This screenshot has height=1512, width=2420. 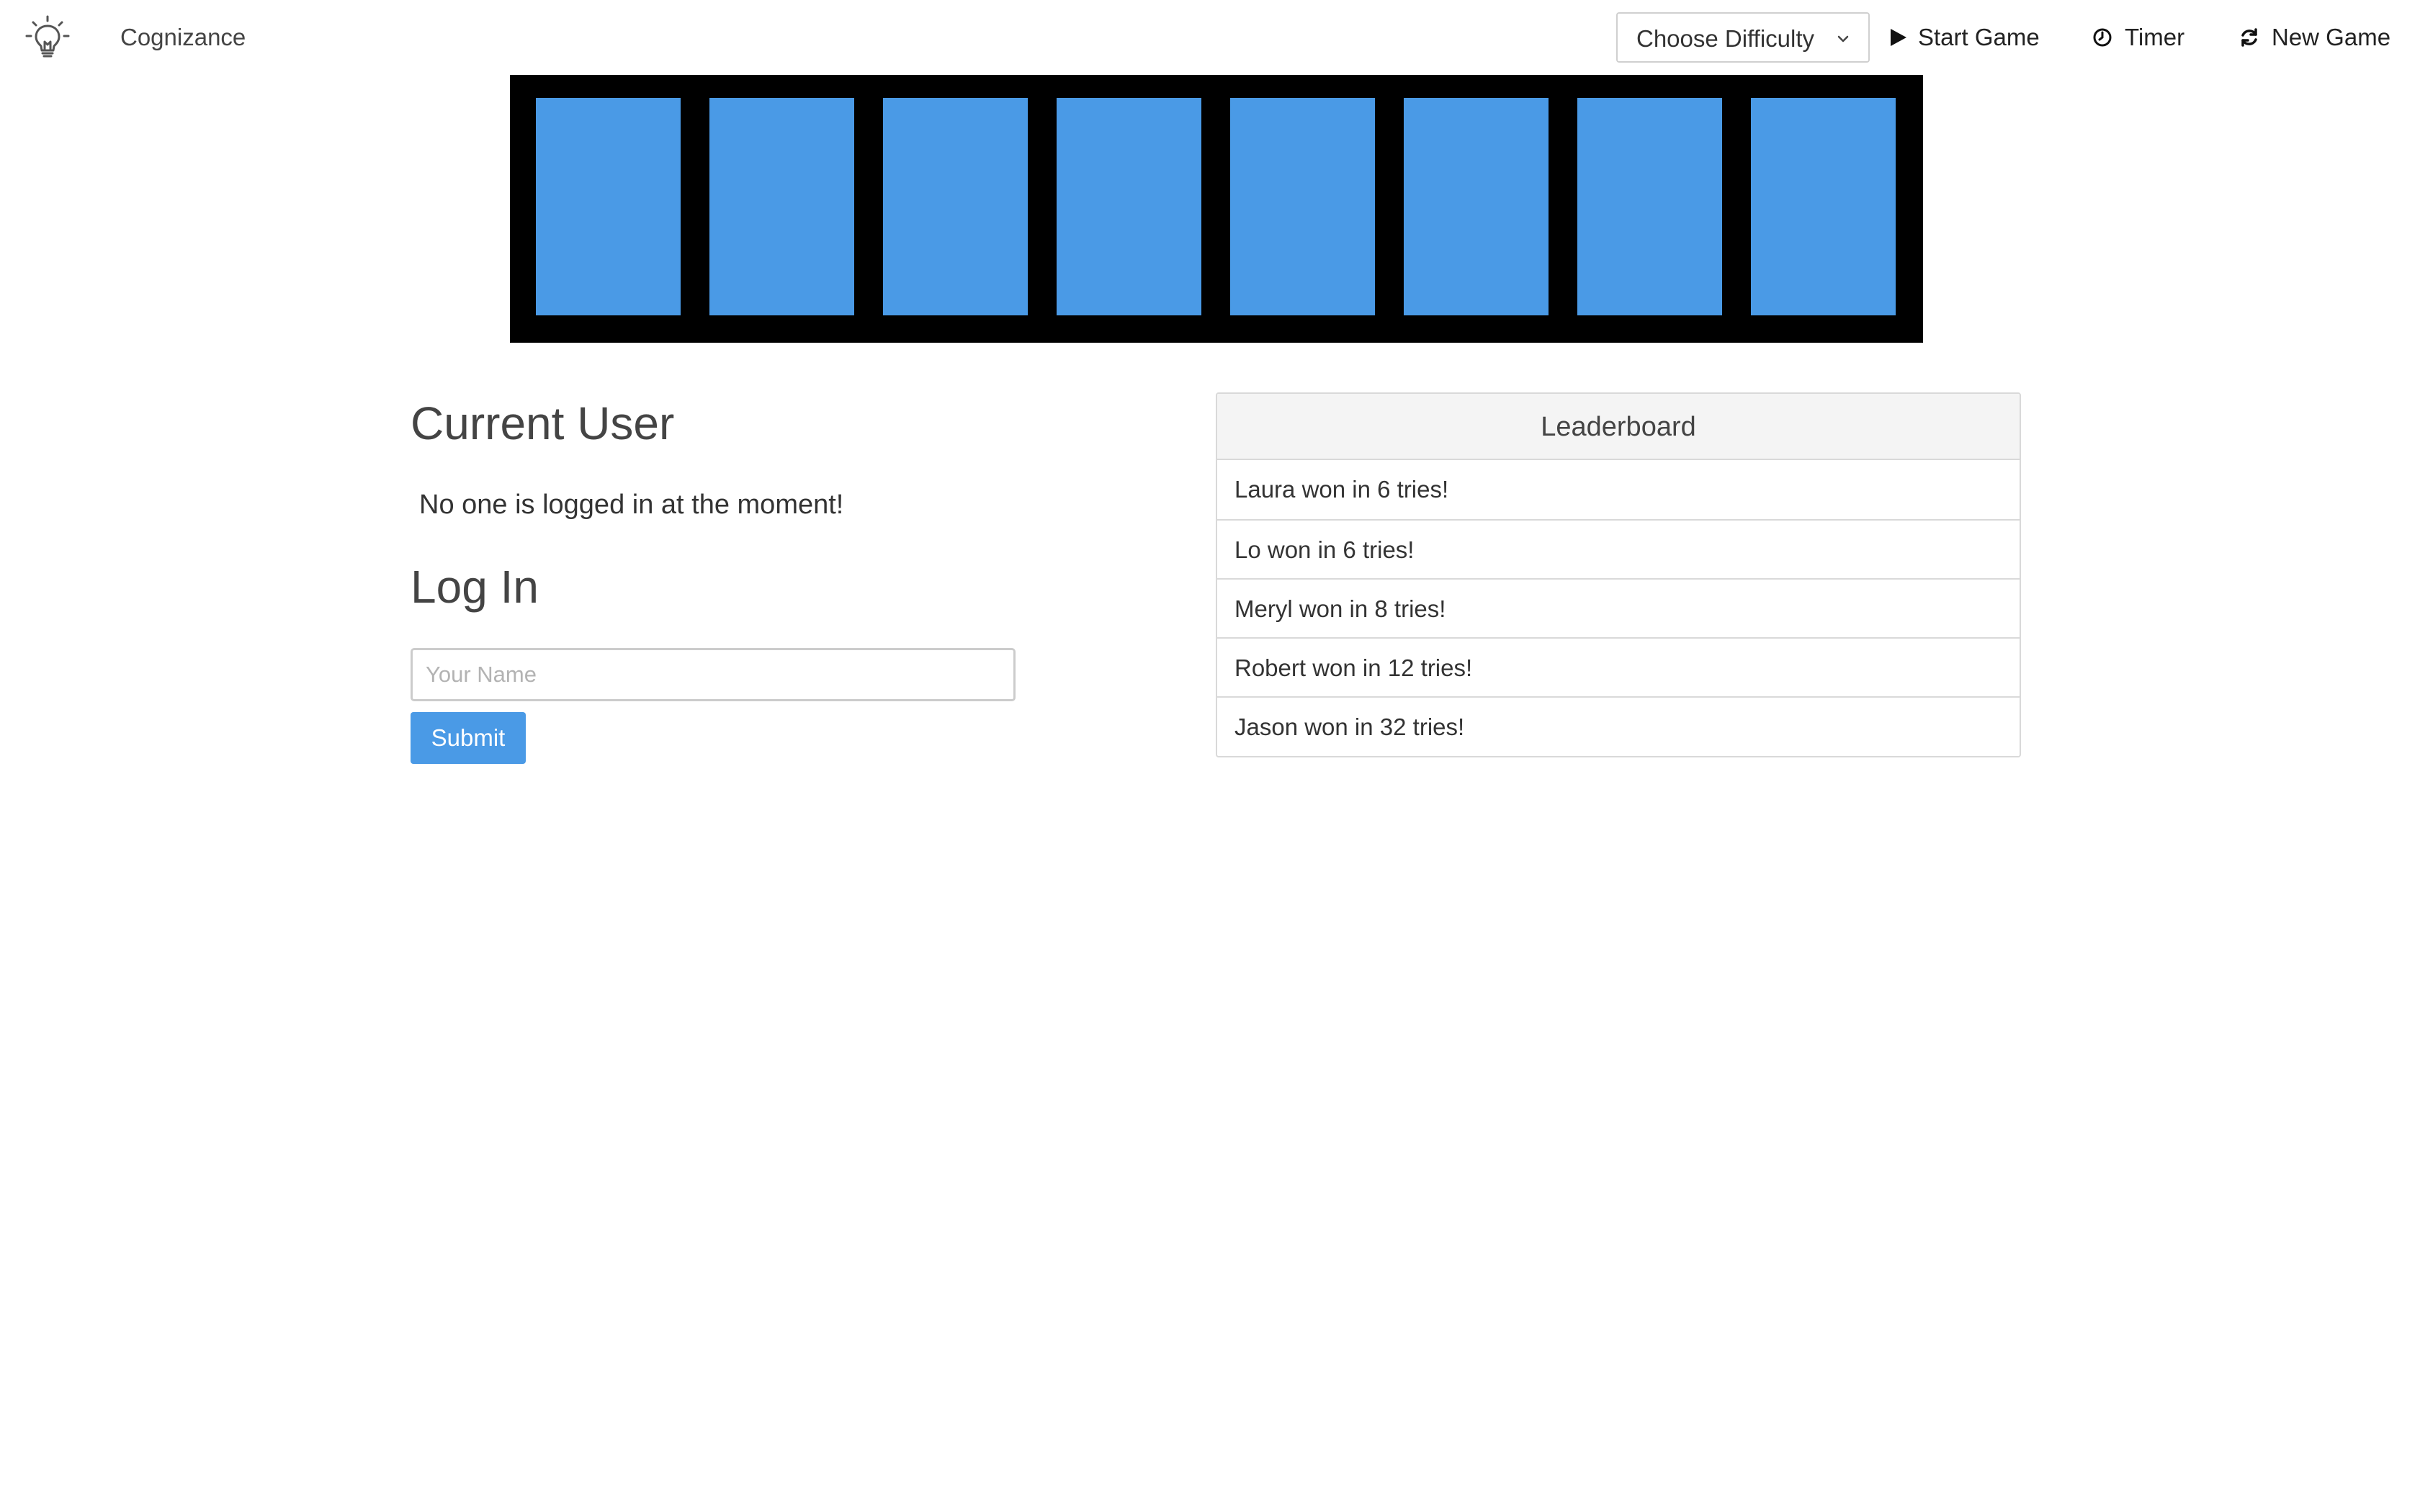 What do you see at coordinates (1618, 427) in the screenshot?
I see `leaderboard-title: Leaderboard` at bounding box center [1618, 427].